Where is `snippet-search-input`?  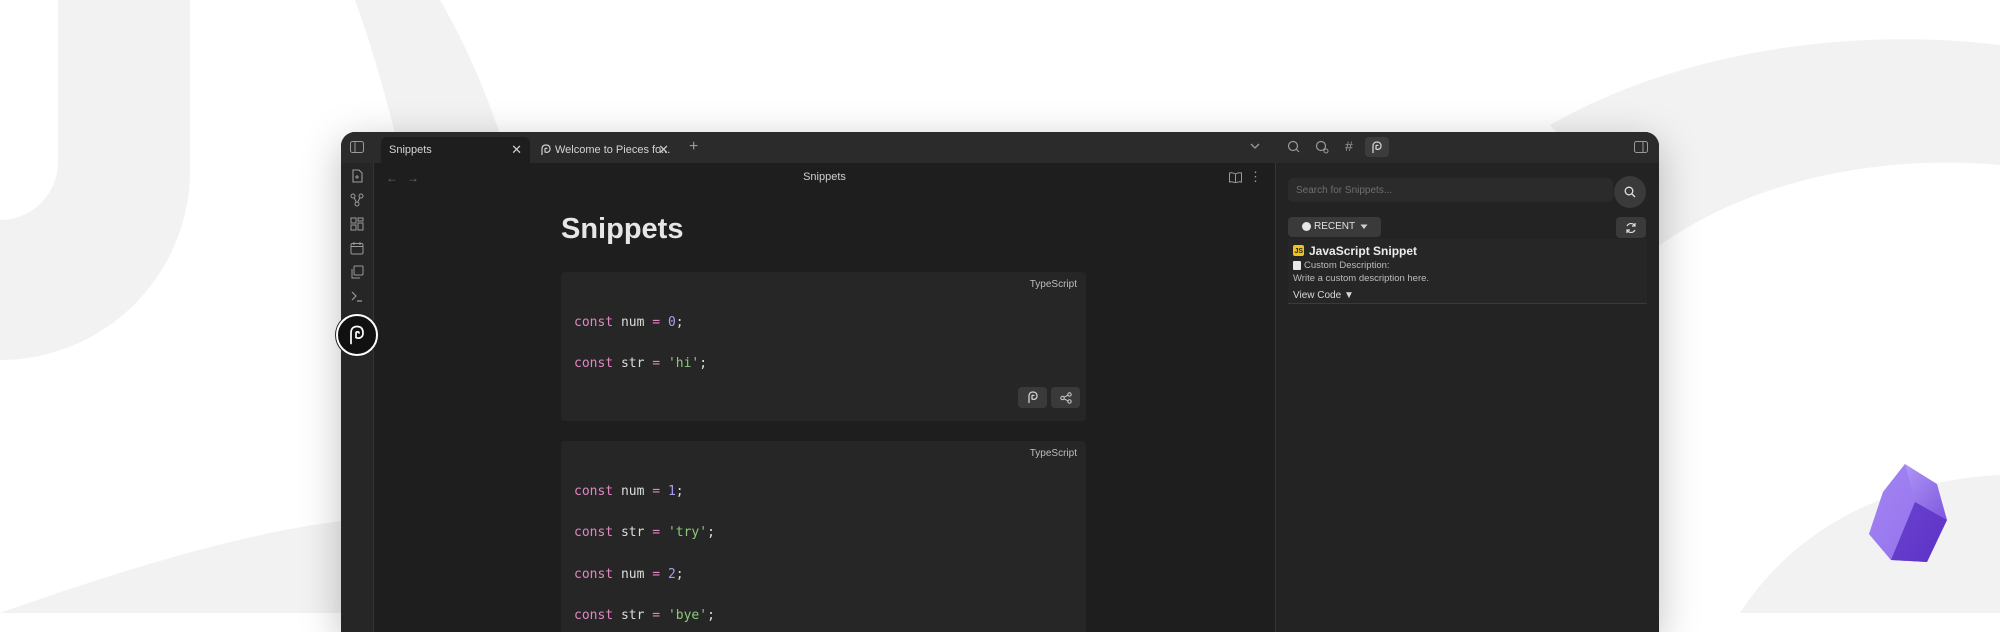 snippet-search-input is located at coordinates (1450, 190).